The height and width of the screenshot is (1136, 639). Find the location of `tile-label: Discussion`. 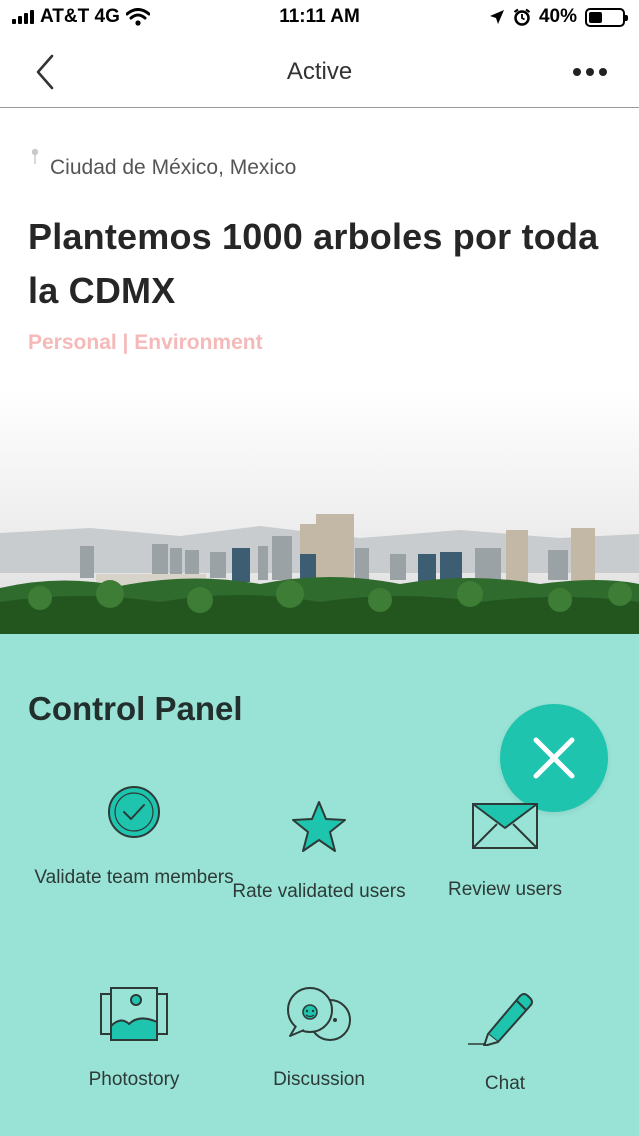

tile-label: Discussion is located at coordinates (319, 1079).